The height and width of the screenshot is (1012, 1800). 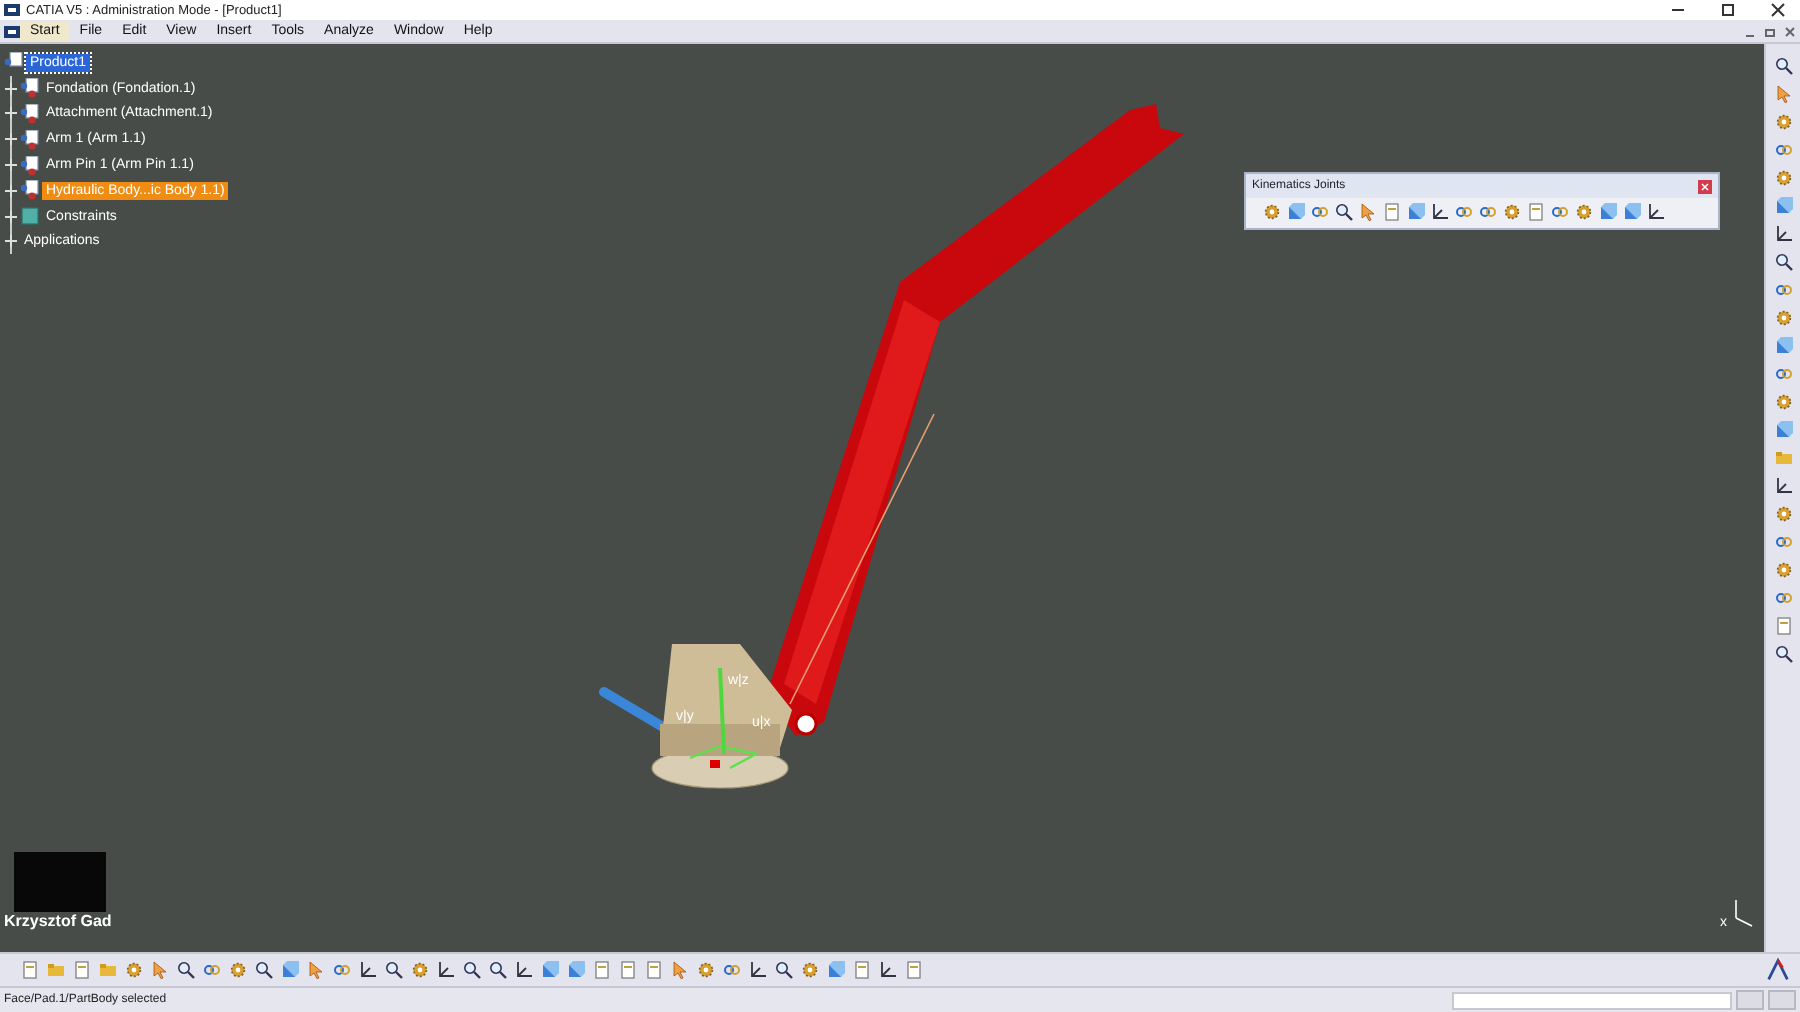 I want to click on command-input-field, so click(x=1592, y=1000).